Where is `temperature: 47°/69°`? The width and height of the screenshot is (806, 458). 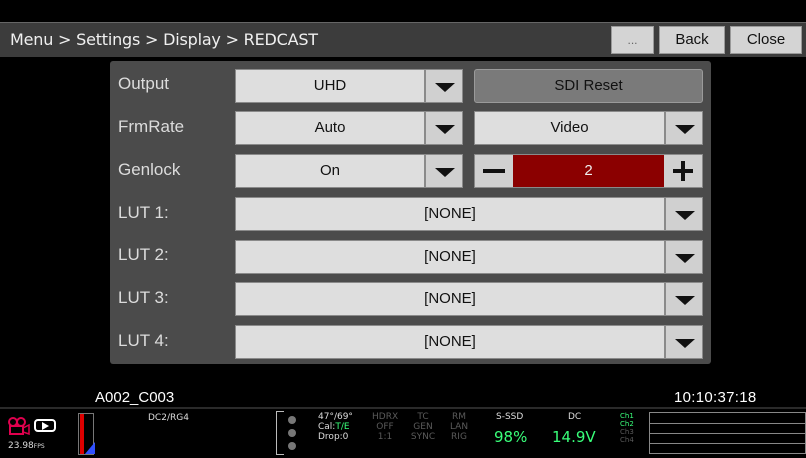
temperature: 47°/69° is located at coordinates (335, 417).